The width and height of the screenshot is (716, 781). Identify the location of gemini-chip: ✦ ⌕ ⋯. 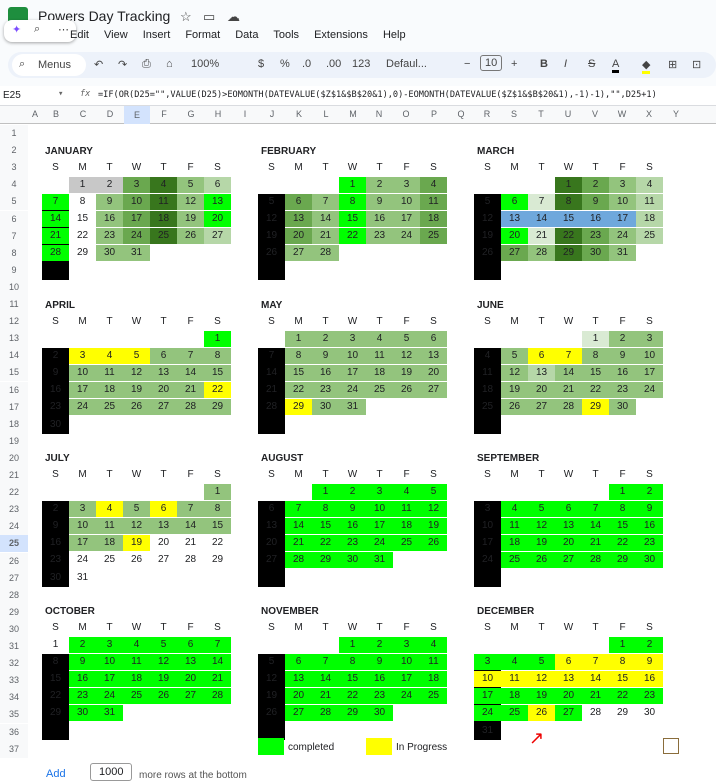
(40, 31).